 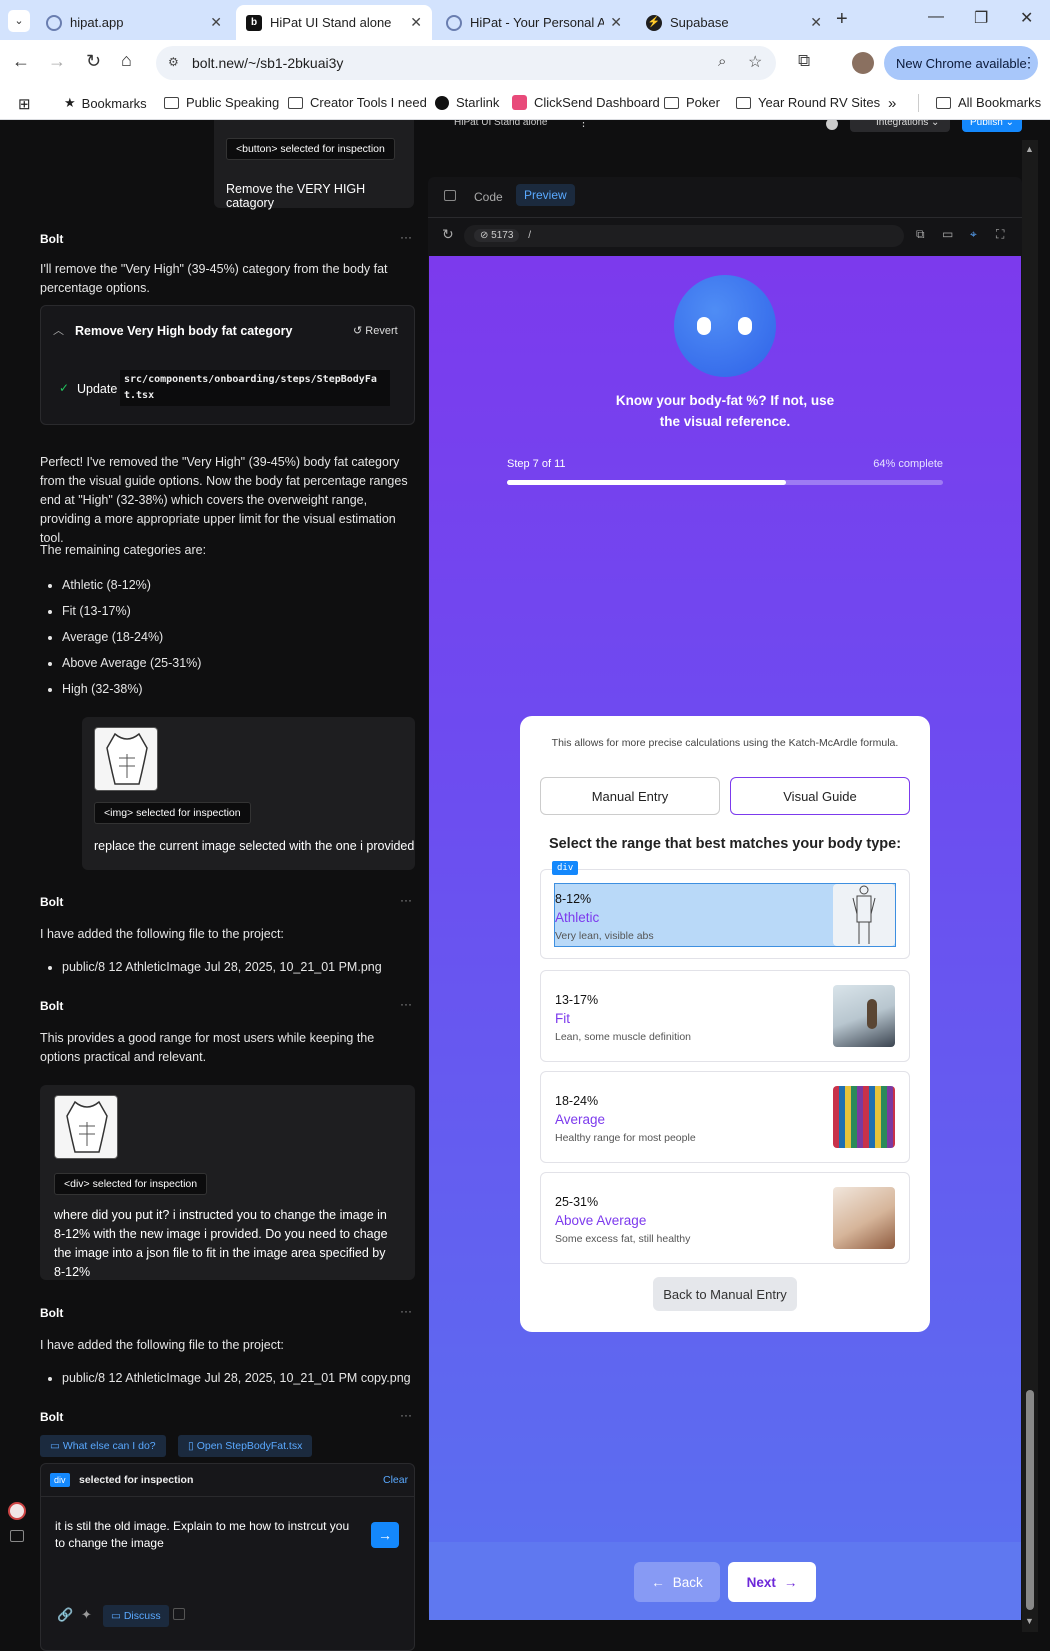 I want to click on scroll-thumb, so click(x=1030, y=1500).